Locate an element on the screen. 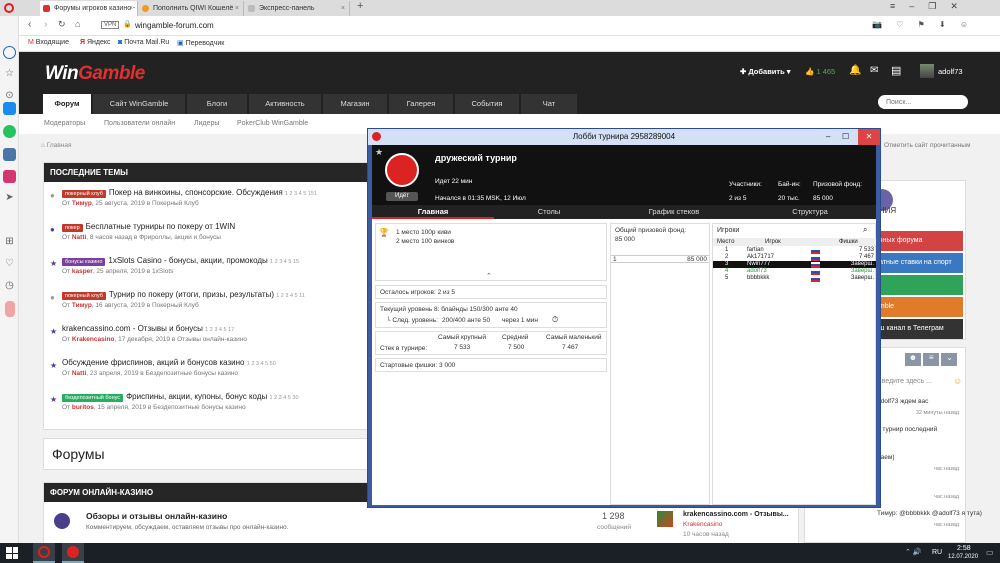 Image resolution: width=1000 pixels, height=563 pixels. topic-pages: 1 2 3 4 5 30 is located at coordinates (283, 398).